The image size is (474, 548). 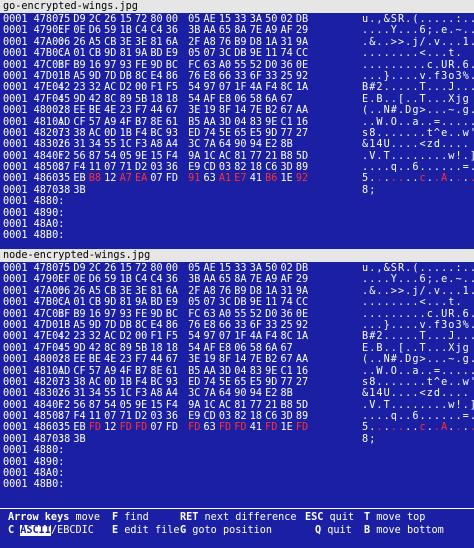 What do you see at coordinates (95, 337) in the screenshot?
I see `hex-byte: 32` at bounding box center [95, 337].